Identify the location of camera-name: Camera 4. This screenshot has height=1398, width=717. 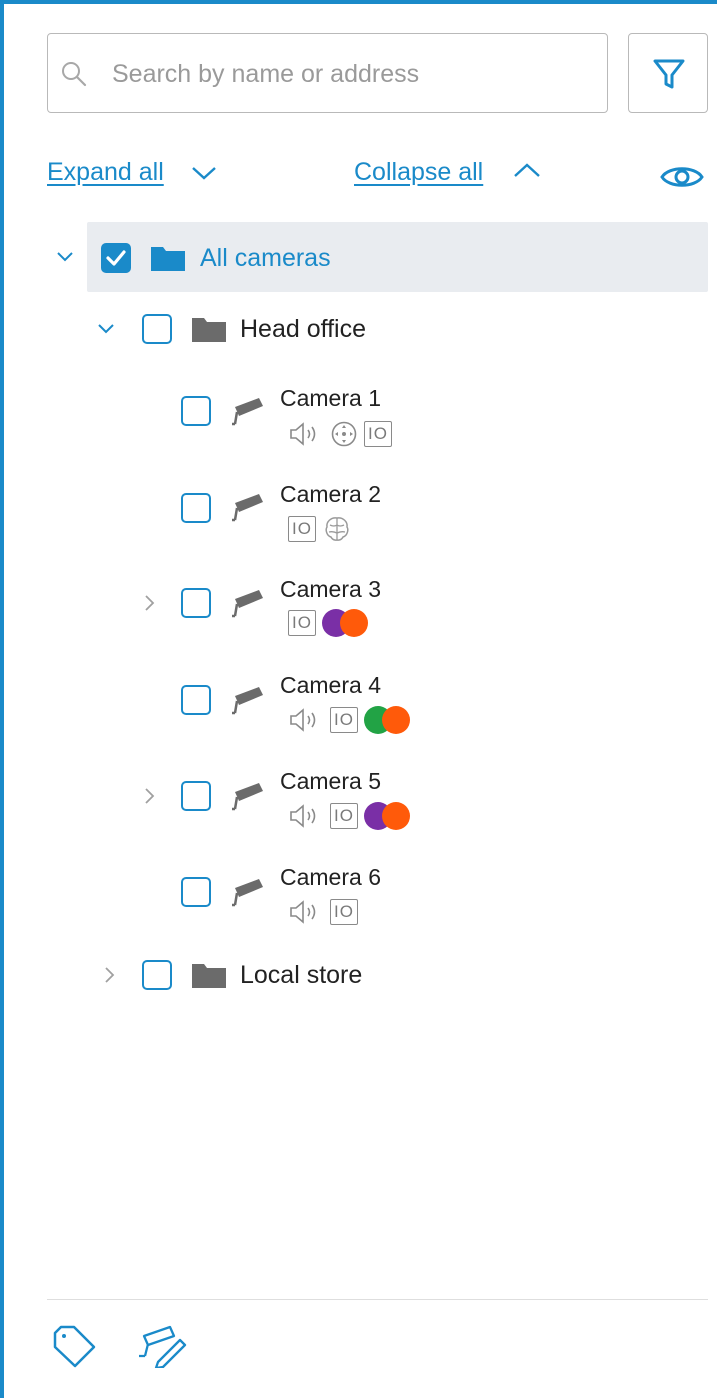
(330, 685).